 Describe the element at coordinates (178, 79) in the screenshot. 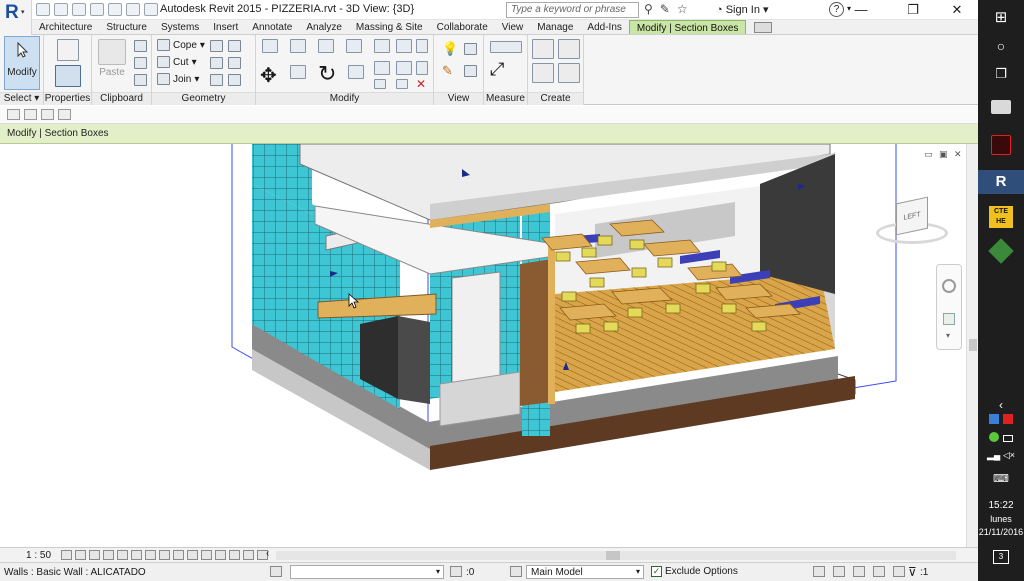

I see `join-button: Join ▾` at that location.